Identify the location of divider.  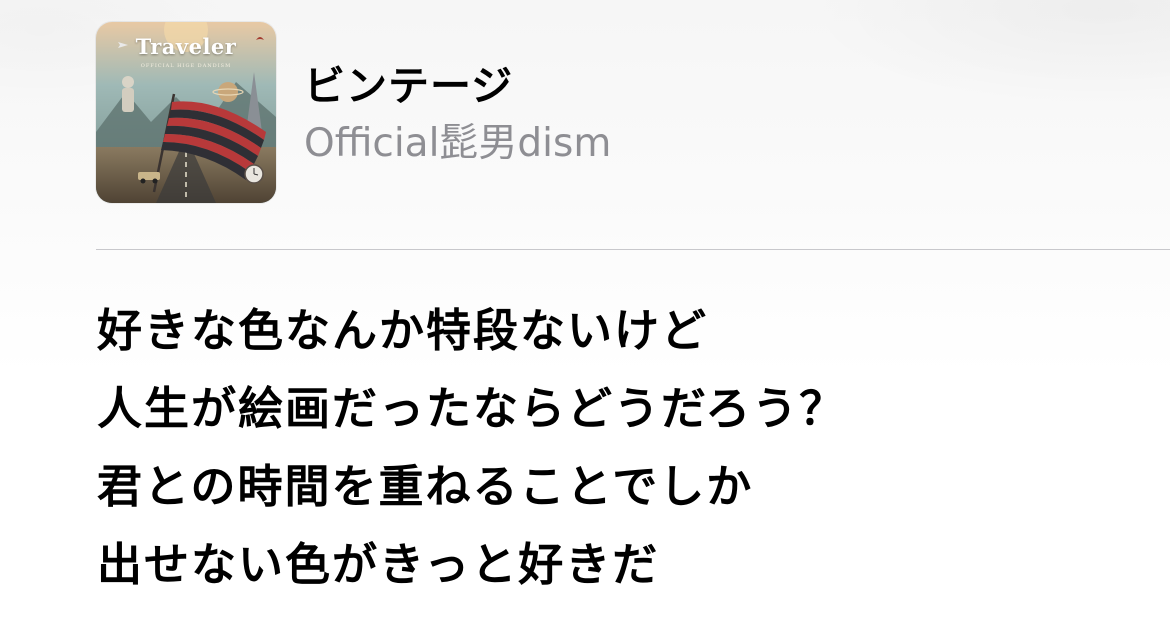
(633, 249).